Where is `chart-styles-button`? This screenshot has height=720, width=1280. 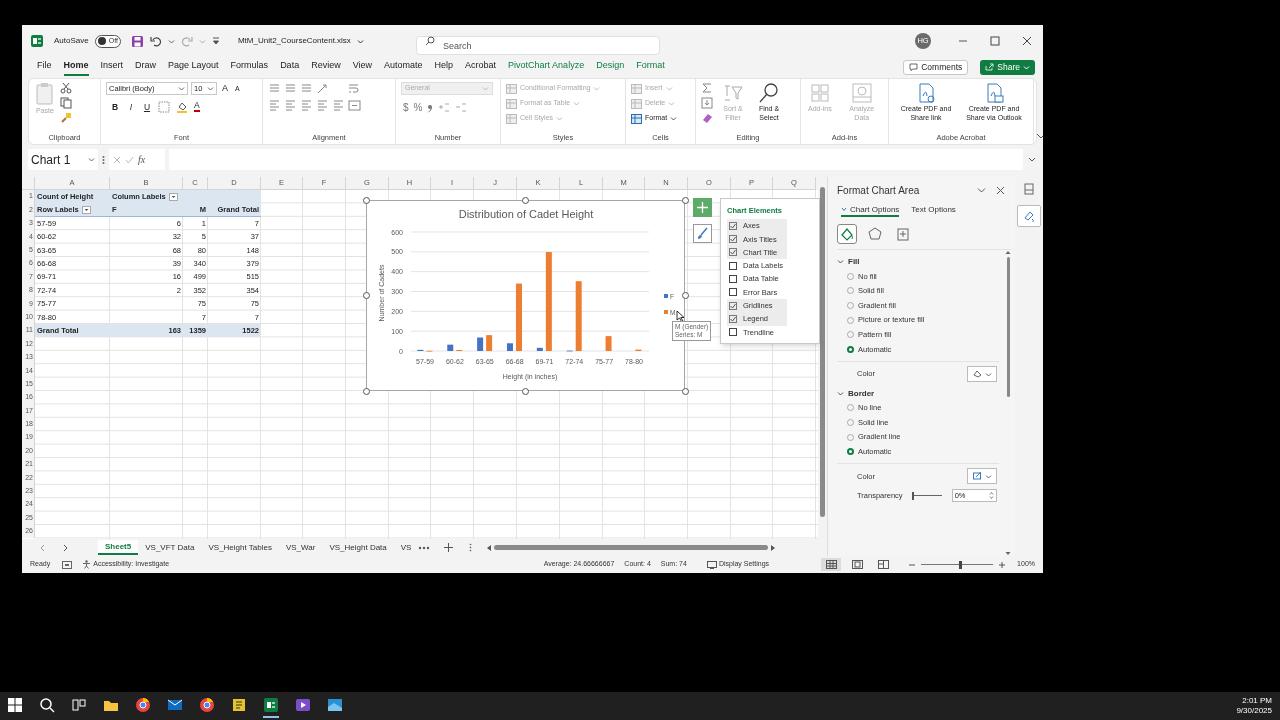
chart-styles-button is located at coordinates (702, 233).